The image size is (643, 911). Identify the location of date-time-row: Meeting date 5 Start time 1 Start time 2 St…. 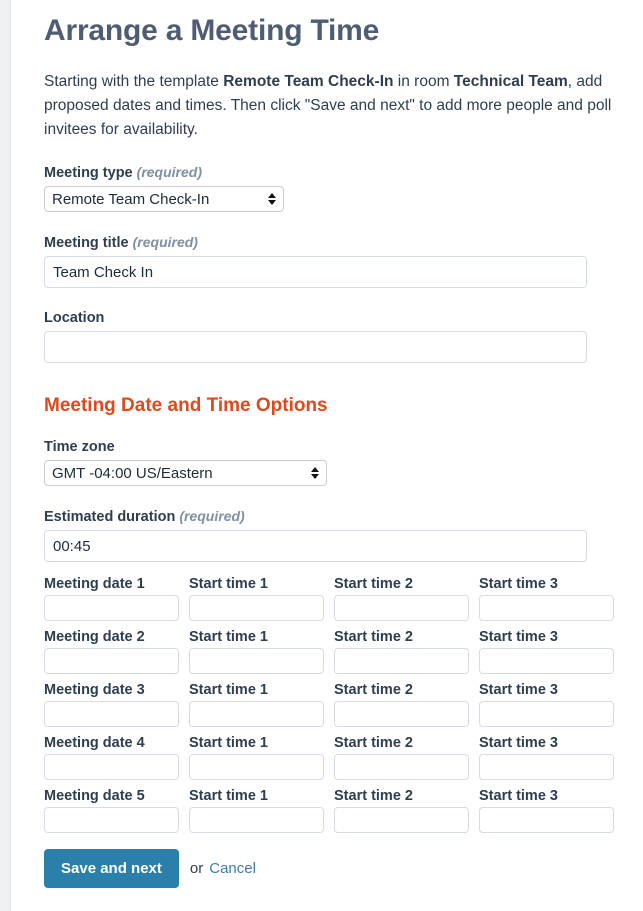
(343, 810).